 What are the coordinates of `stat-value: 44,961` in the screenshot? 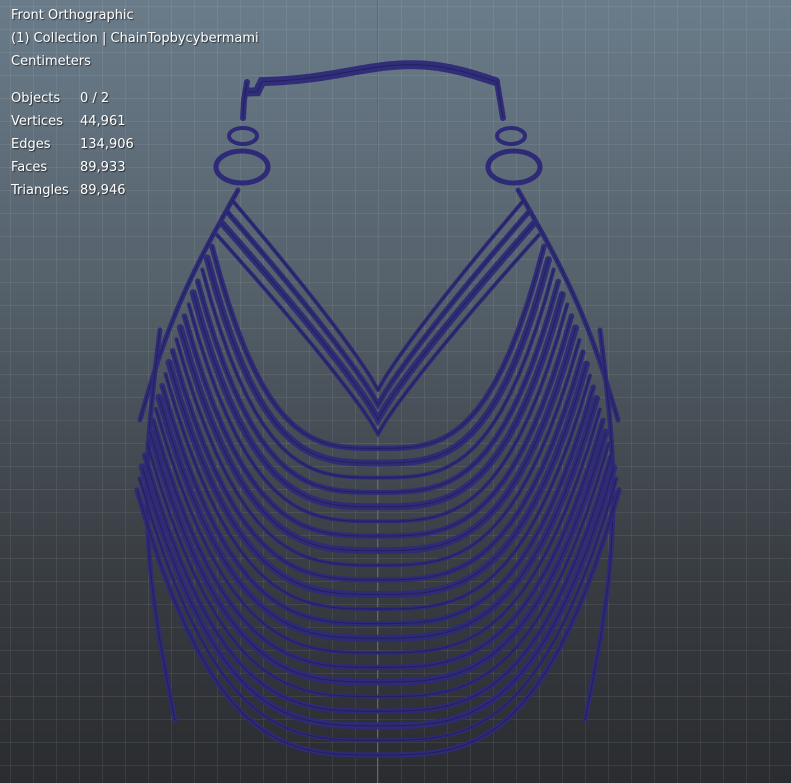 It's located at (103, 121).